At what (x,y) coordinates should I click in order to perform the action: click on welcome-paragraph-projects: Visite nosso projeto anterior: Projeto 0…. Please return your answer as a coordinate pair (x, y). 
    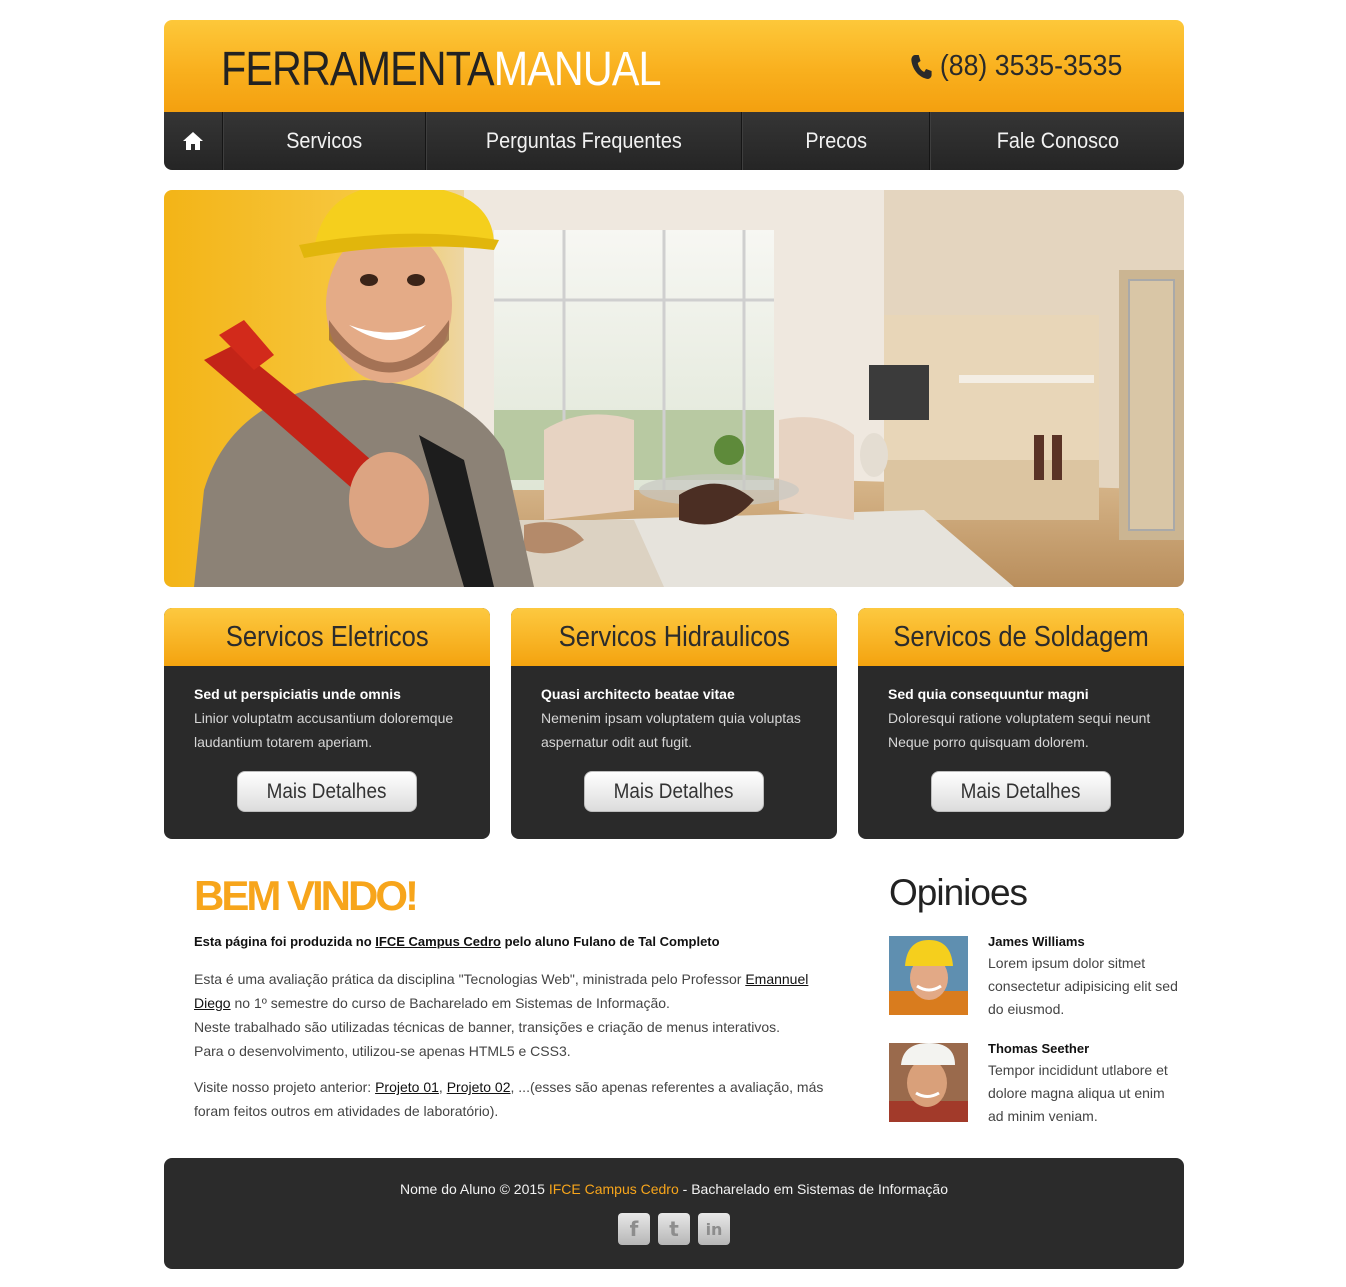
    Looking at the image, I should click on (514, 1099).